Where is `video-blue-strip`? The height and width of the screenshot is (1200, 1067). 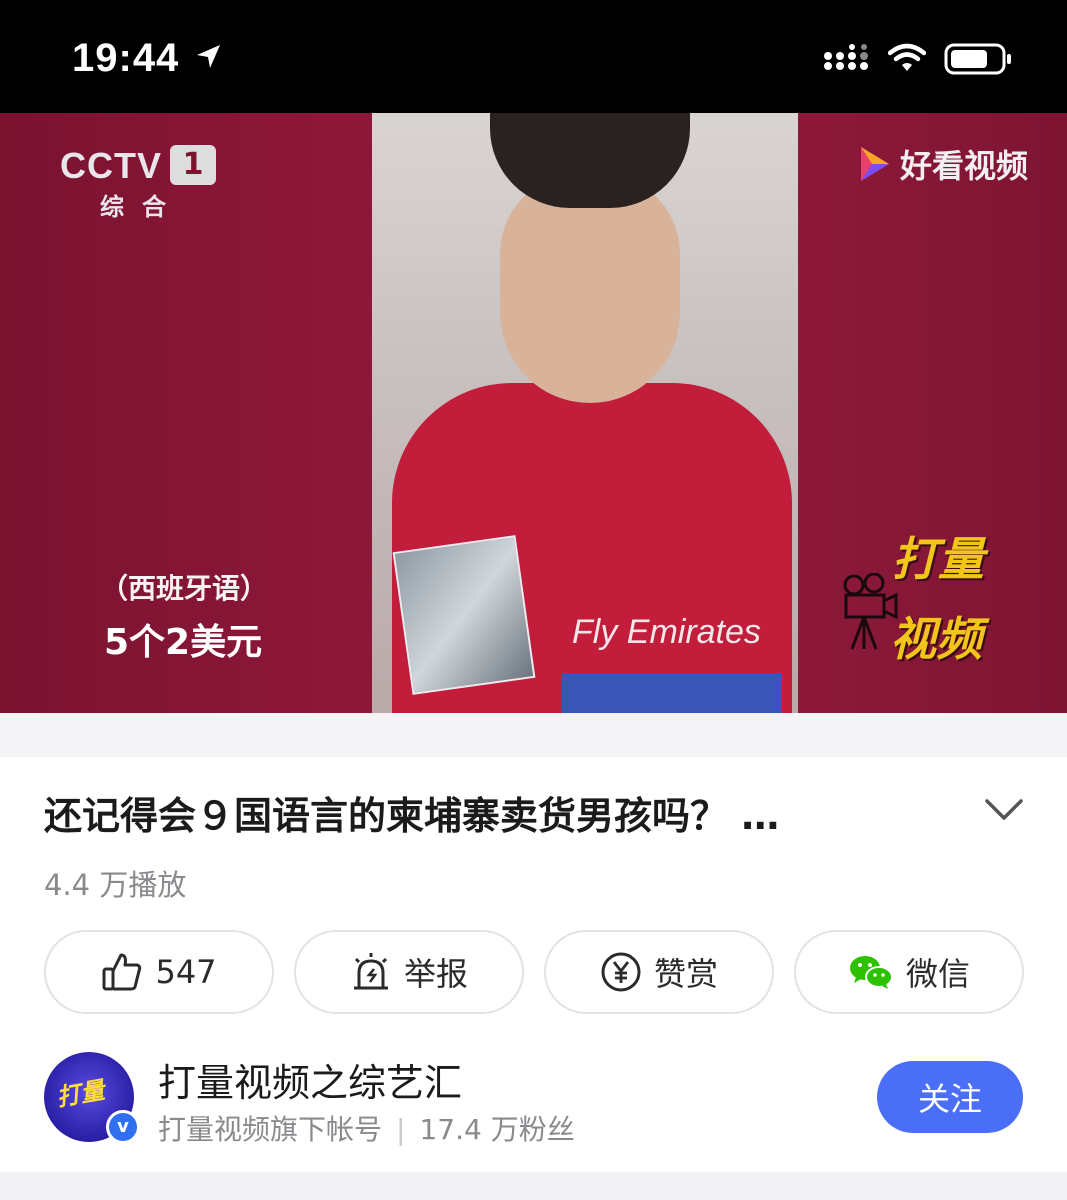 video-blue-strip is located at coordinates (672, 693).